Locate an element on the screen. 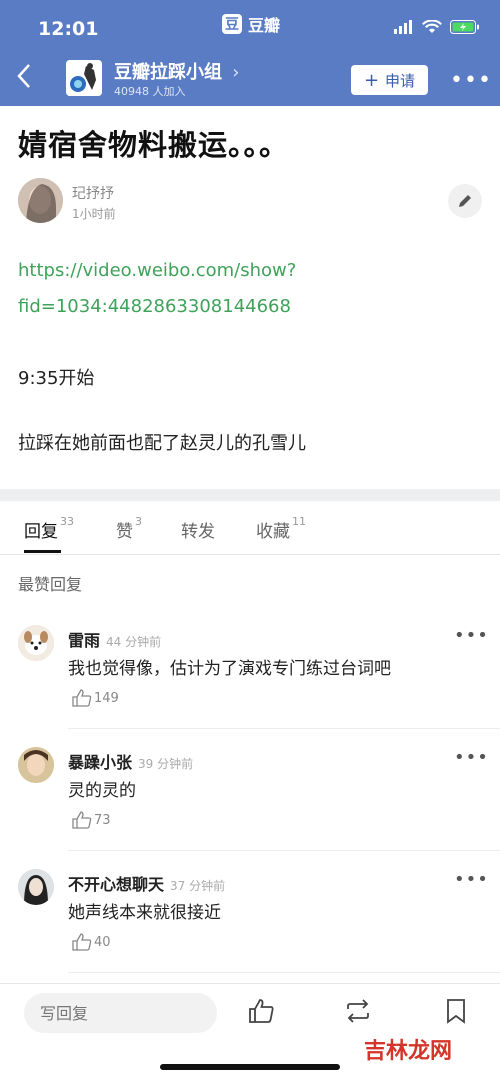 The width and height of the screenshot is (500, 1082). comment-author: 不开心想聊天 37 分钟前 is located at coordinates (146, 883).